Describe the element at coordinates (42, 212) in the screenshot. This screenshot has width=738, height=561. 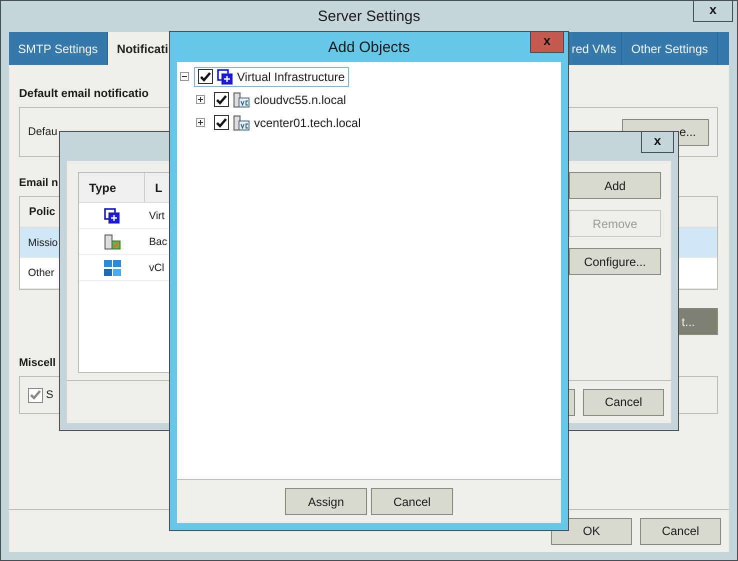
I see `column-header: Polic` at that location.